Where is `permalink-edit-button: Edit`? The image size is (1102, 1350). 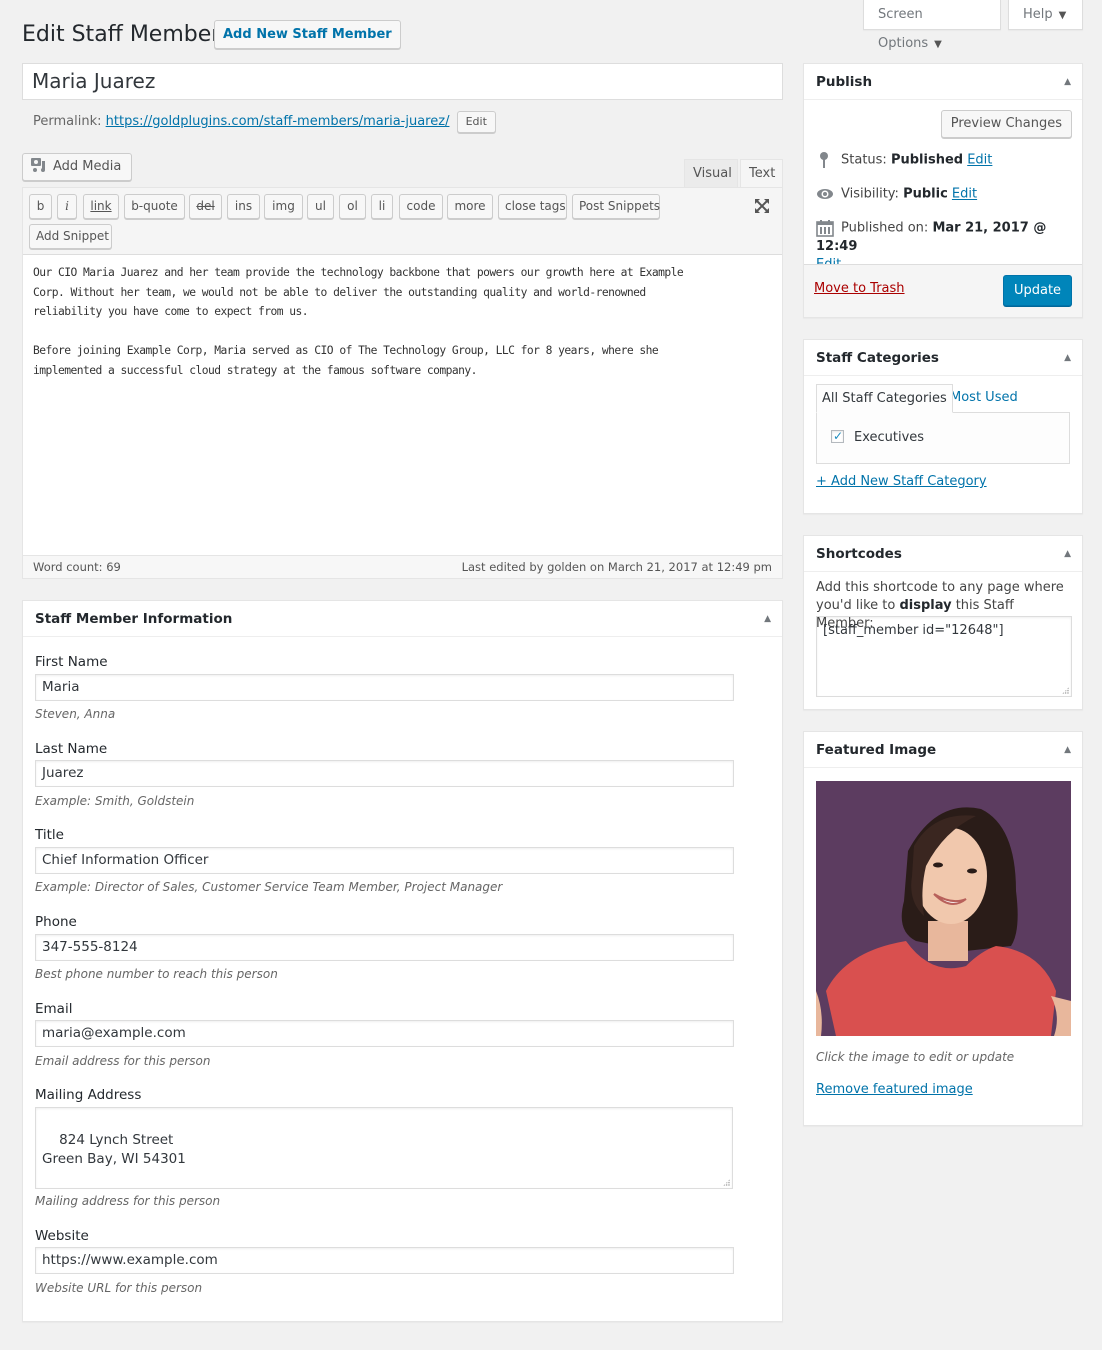 permalink-edit-button: Edit is located at coordinates (476, 122).